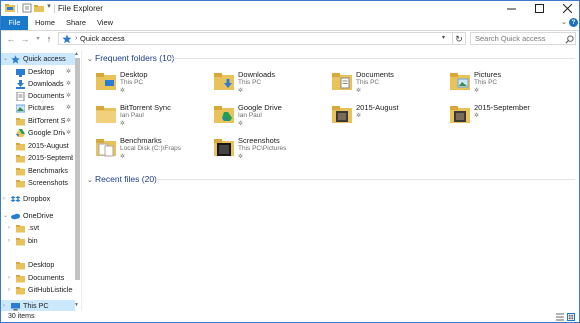 The image size is (580, 323). I want to click on tab-home: Home, so click(45, 23).